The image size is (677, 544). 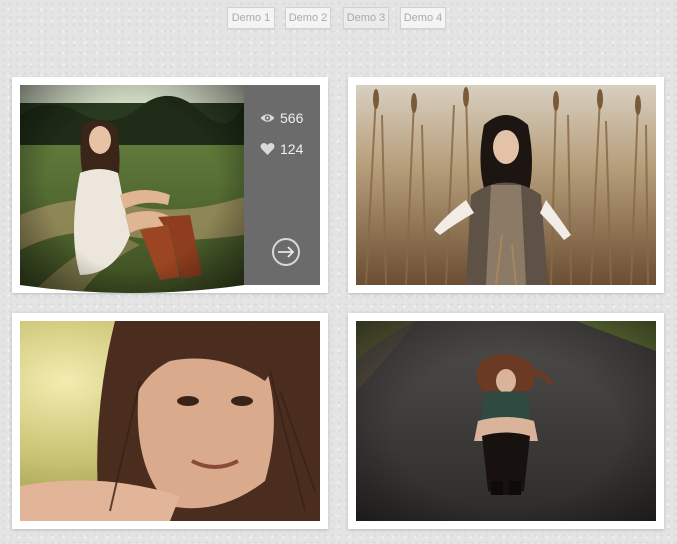 What do you see at coordinates (251, 18) in the screenshot?
I see `demo-1-button: Demo 1` at bounding box center [251, 18].